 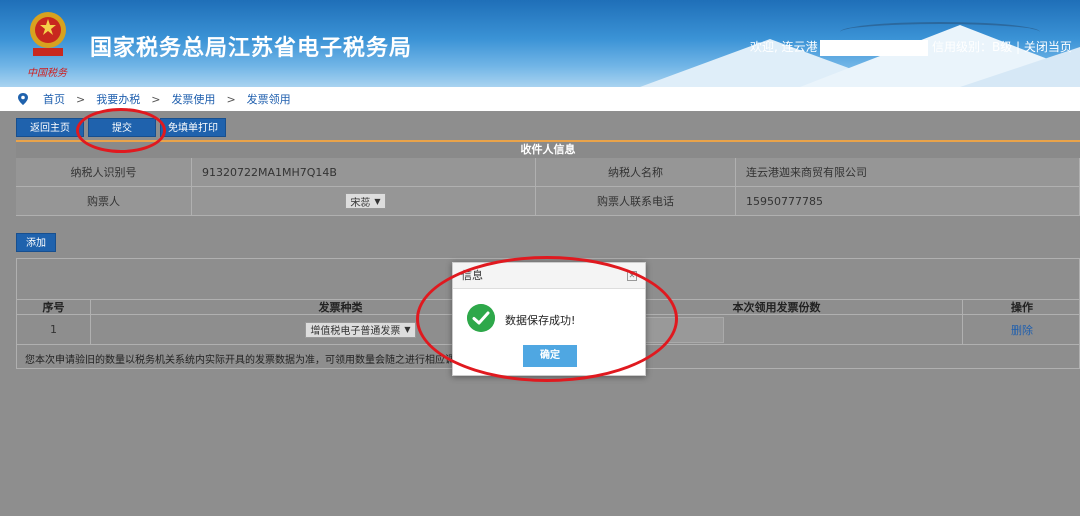 I want to click on taxpayer-name-label: 纳税人名称, so click(x=636, y=172).